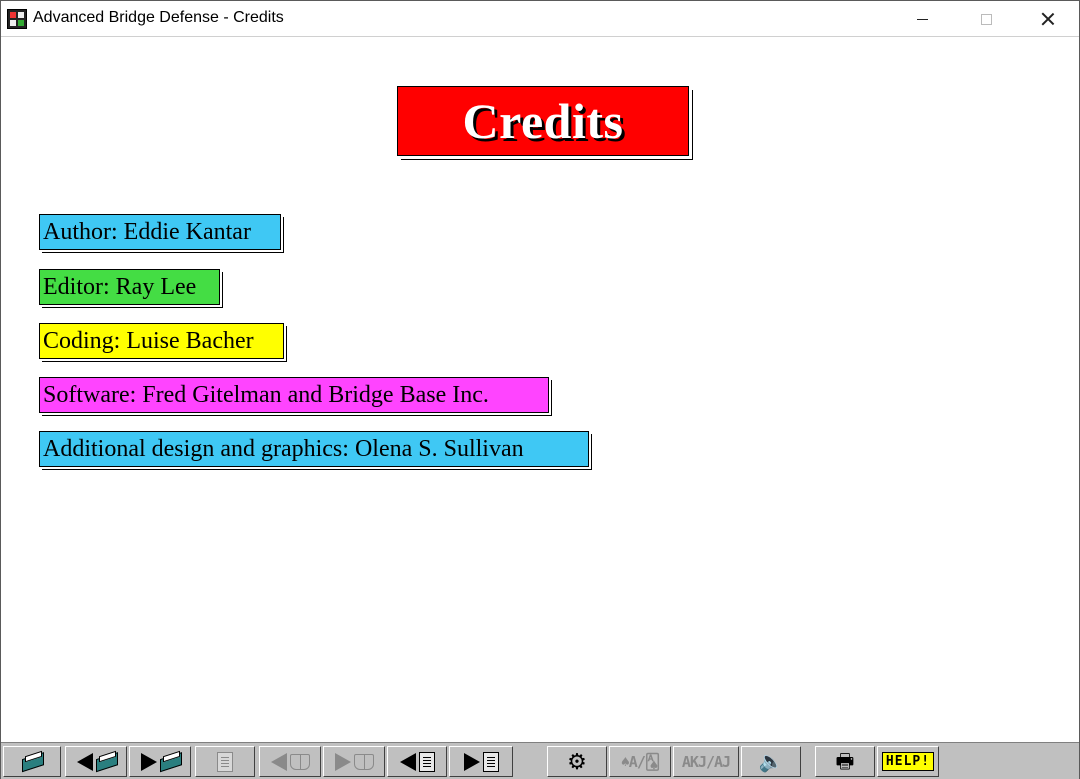  I want to click on page-view-button, so click(225, 761).